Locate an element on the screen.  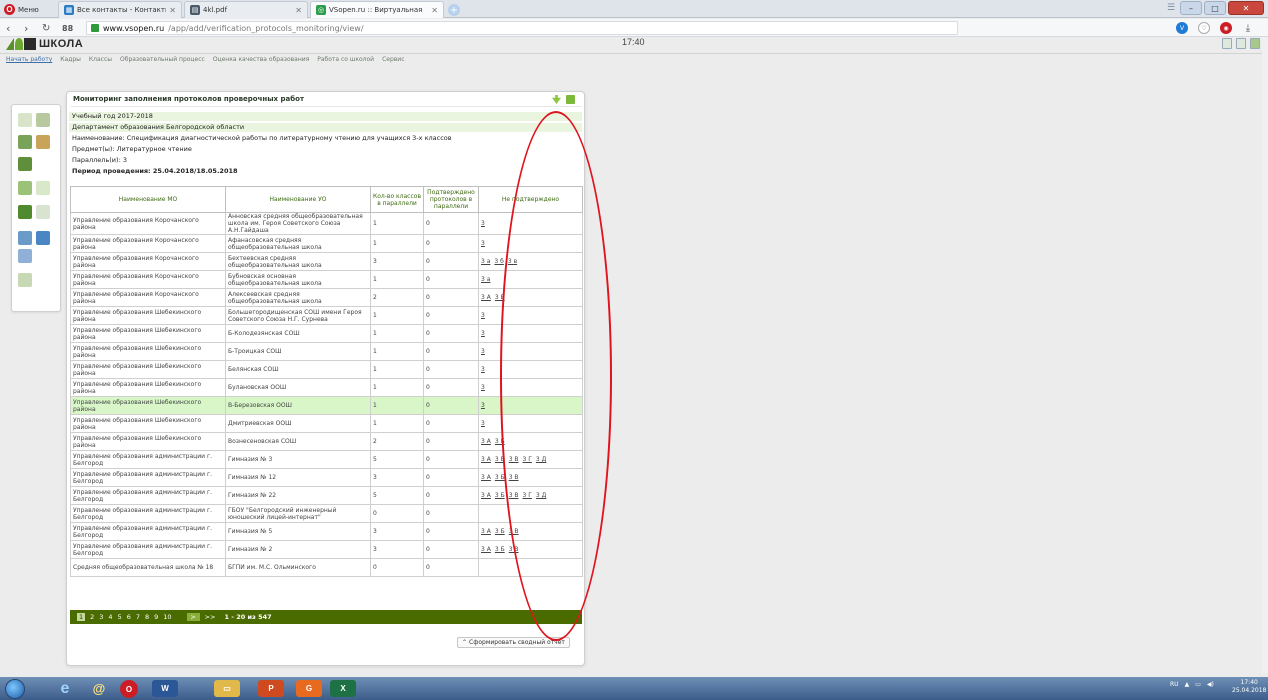
next-page-button: > is located at coordinates (193, 617).